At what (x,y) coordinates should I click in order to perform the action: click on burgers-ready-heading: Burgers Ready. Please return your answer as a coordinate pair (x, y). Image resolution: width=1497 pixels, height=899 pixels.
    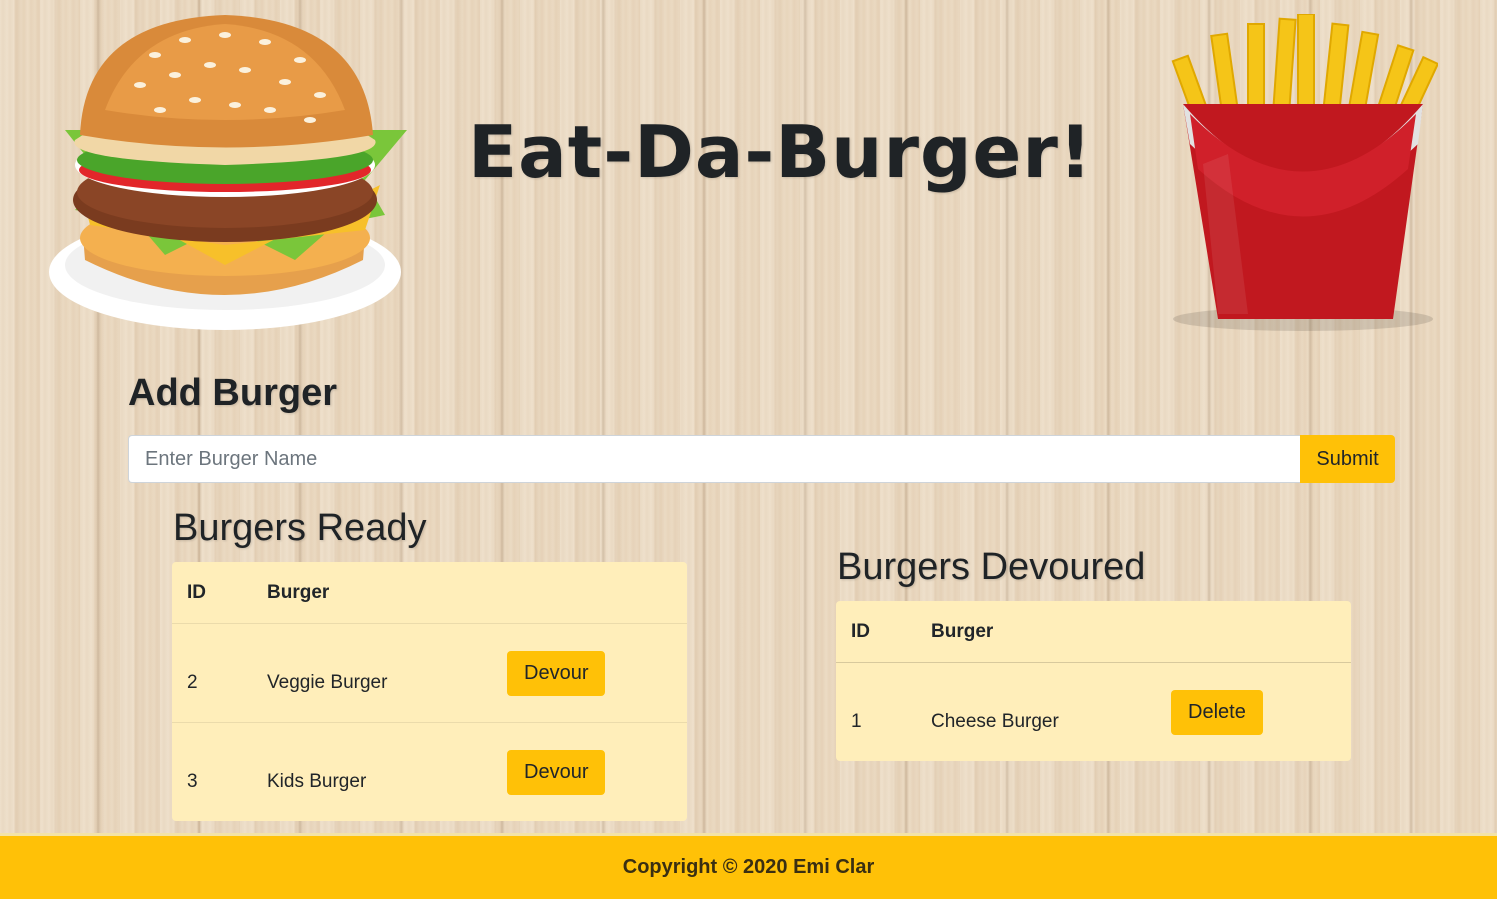
    Looking at the image, I should click on (300, 528).